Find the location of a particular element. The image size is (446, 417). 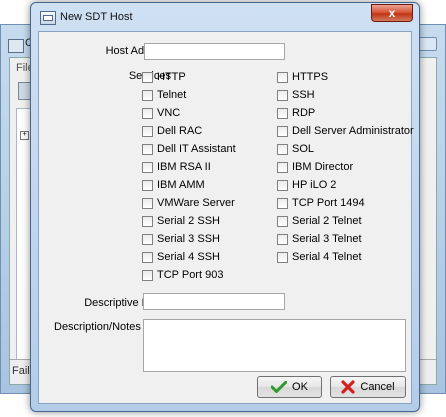

close-button: x is located at coordinates (392, 13).